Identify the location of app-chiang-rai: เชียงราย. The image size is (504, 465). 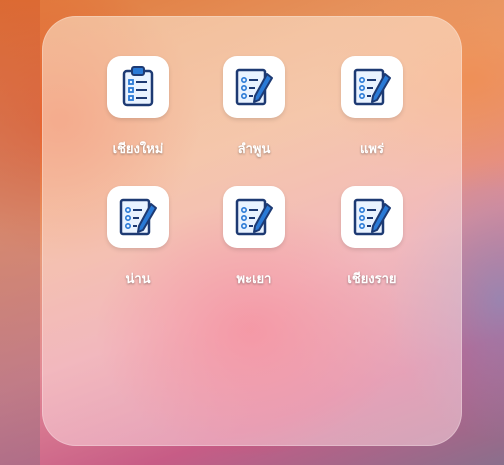
(369, 251).